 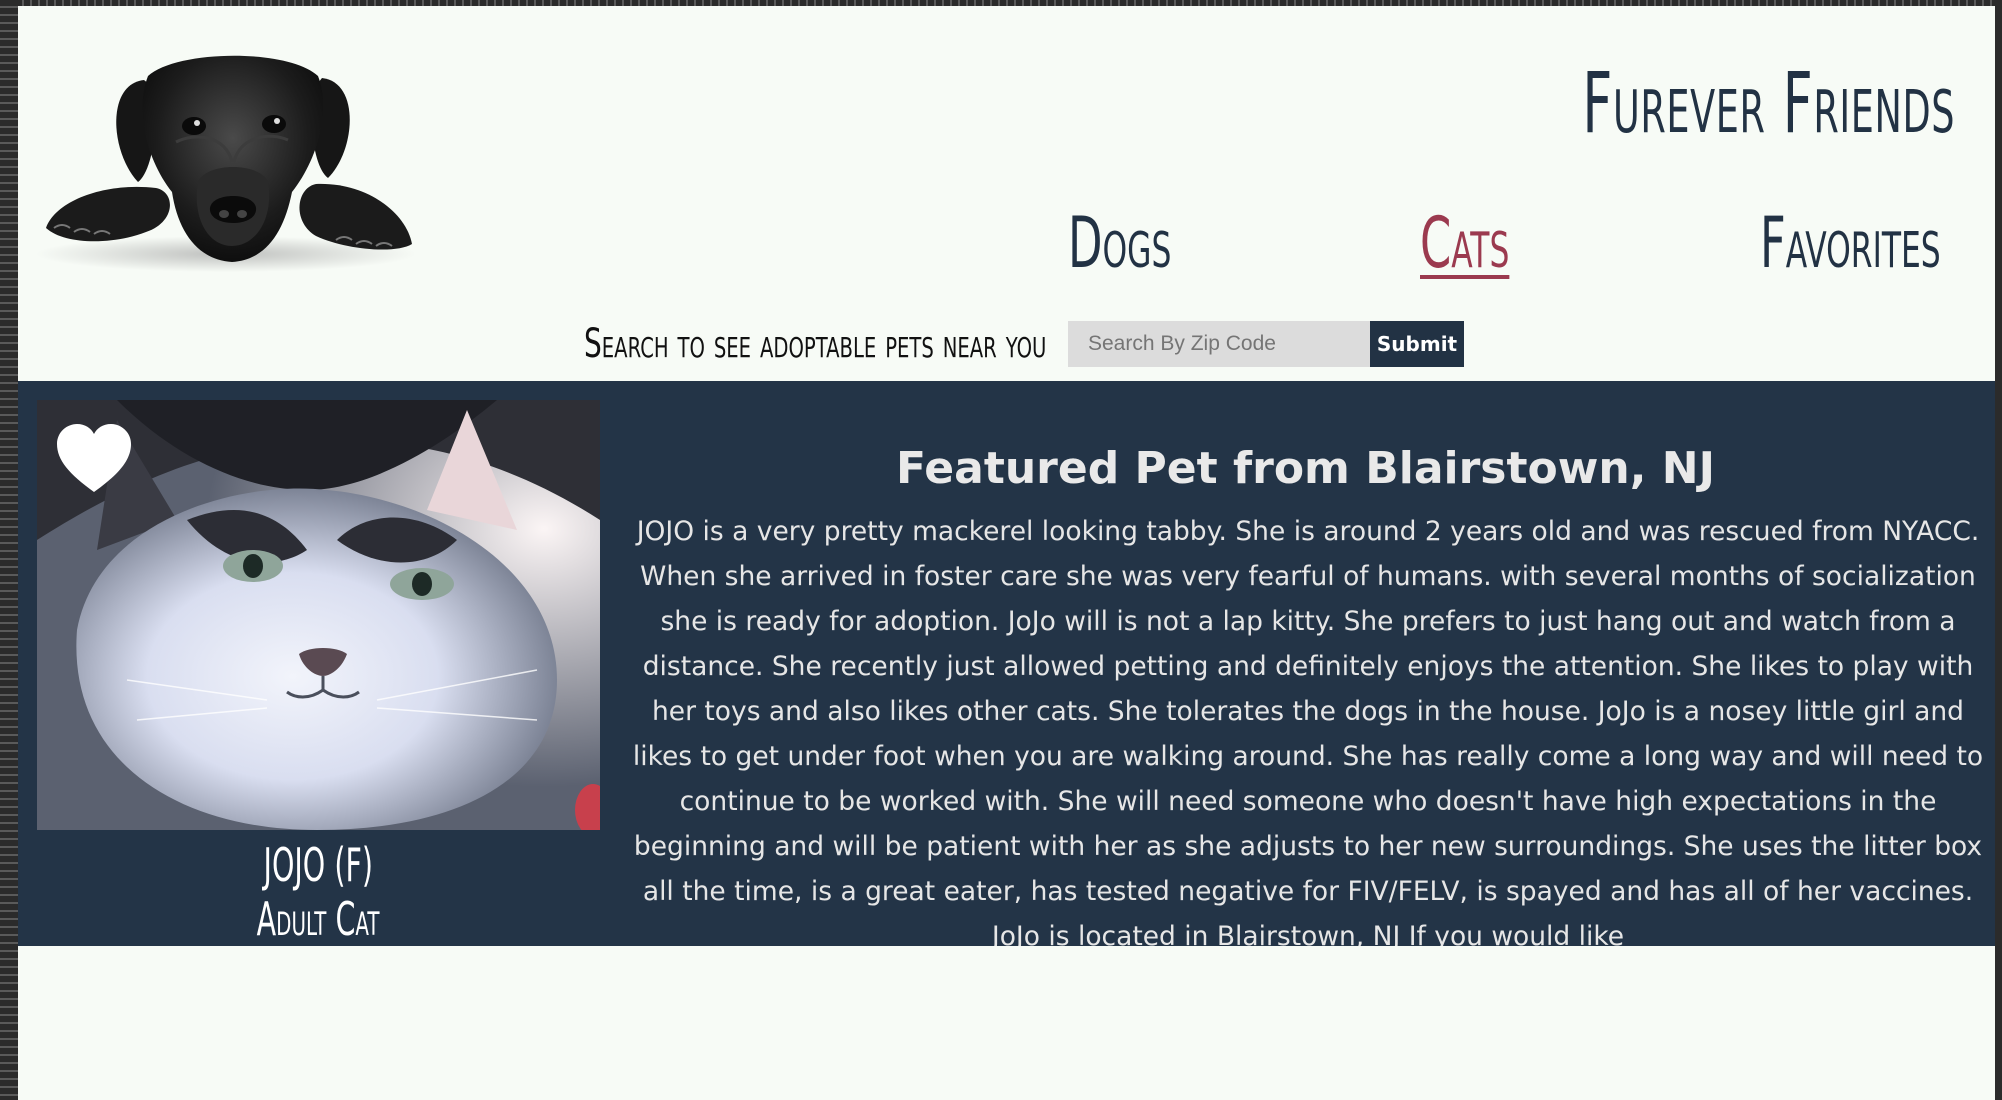 What do you see at coordinates (1417, 344) in the screenshot?
I see `submit-button: Submit` at bounding box center [1417, 344].